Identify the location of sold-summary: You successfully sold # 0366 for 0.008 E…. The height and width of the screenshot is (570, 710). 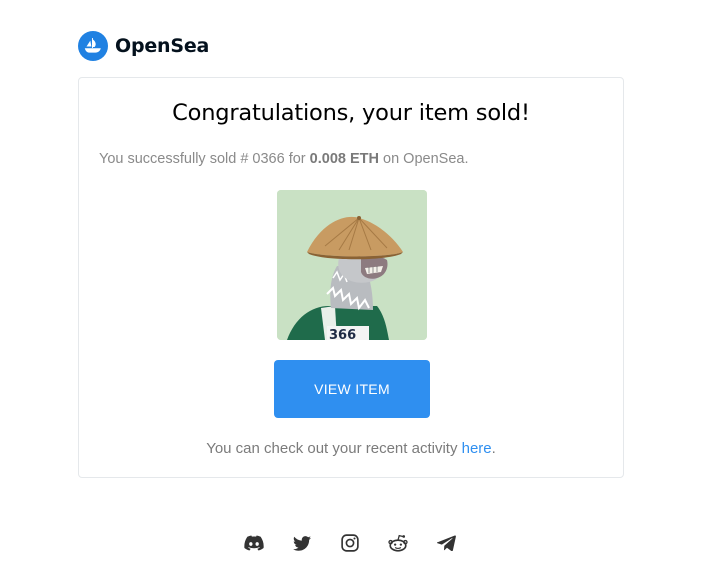
(283, 159).